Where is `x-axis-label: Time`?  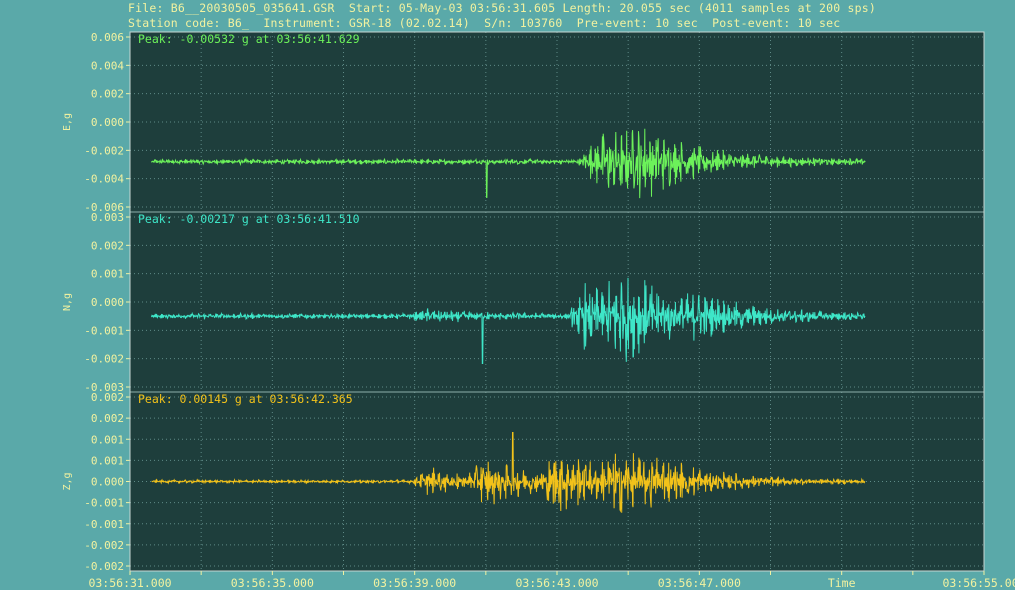
x-axis-label: Time is located at coordinates (842, 583).